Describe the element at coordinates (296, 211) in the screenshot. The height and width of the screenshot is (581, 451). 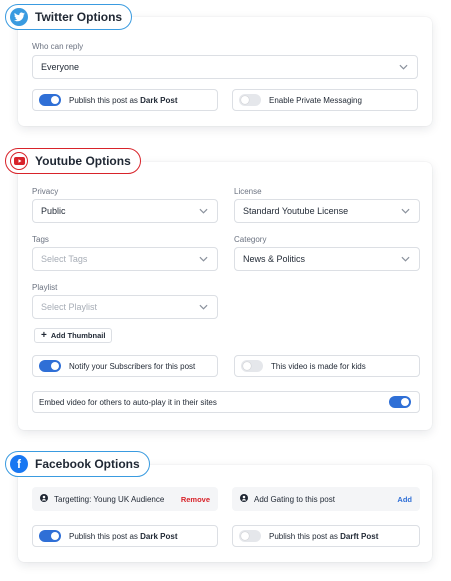
I see `license-value: Standard Youtube License` at that location.